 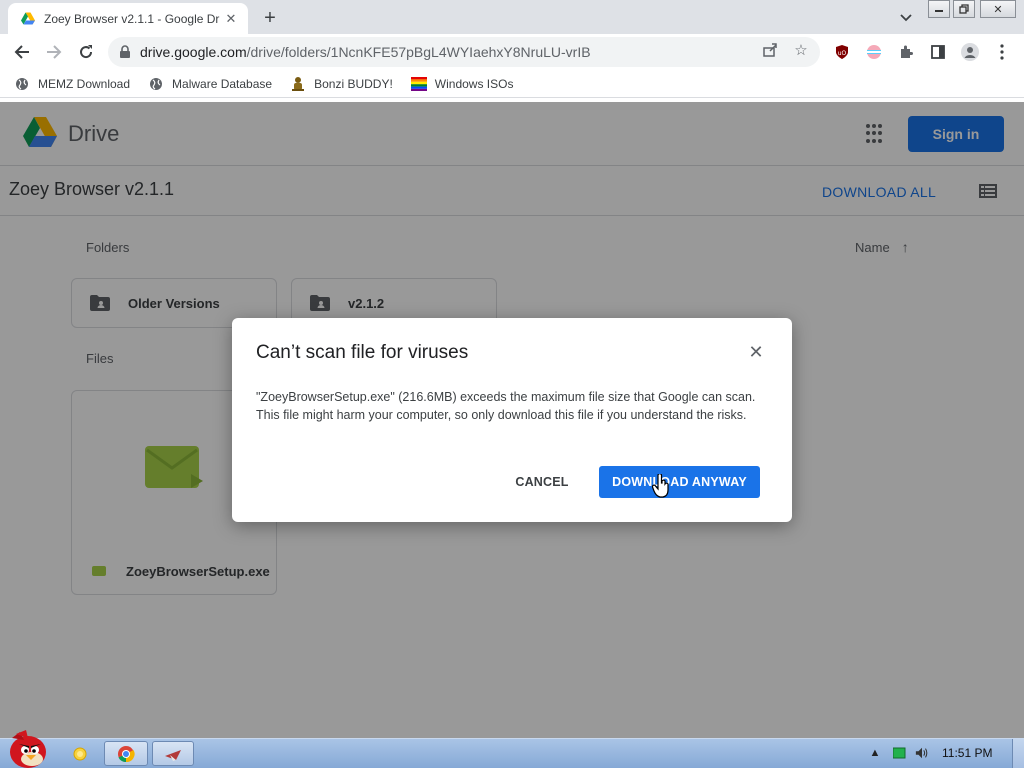 I want to click on kebab-menu-icon, so click(x=1002, y=52).